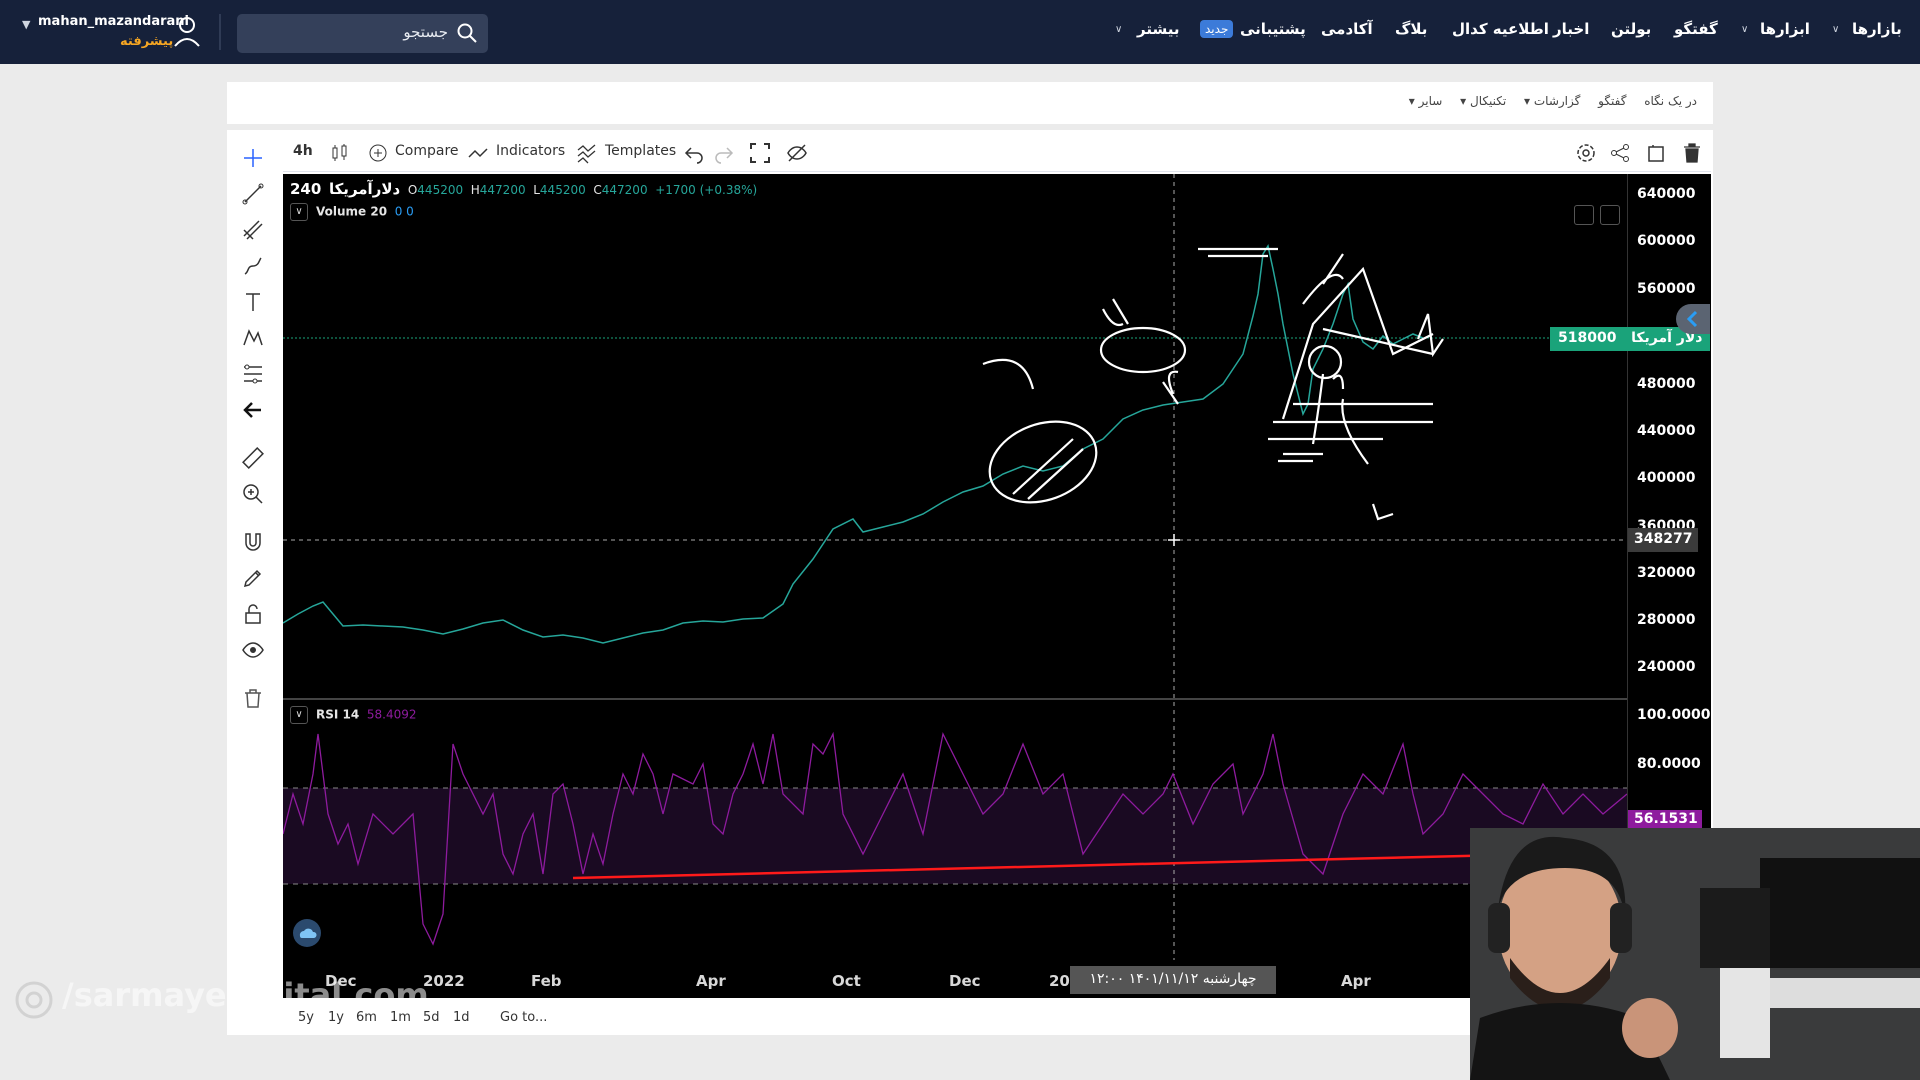  What do you see at coordinates (111, 32) in the screenshot?
I see `user-menu: ▼ mahan_mazandarani پیشرفته` at bounding box center [111, 32].